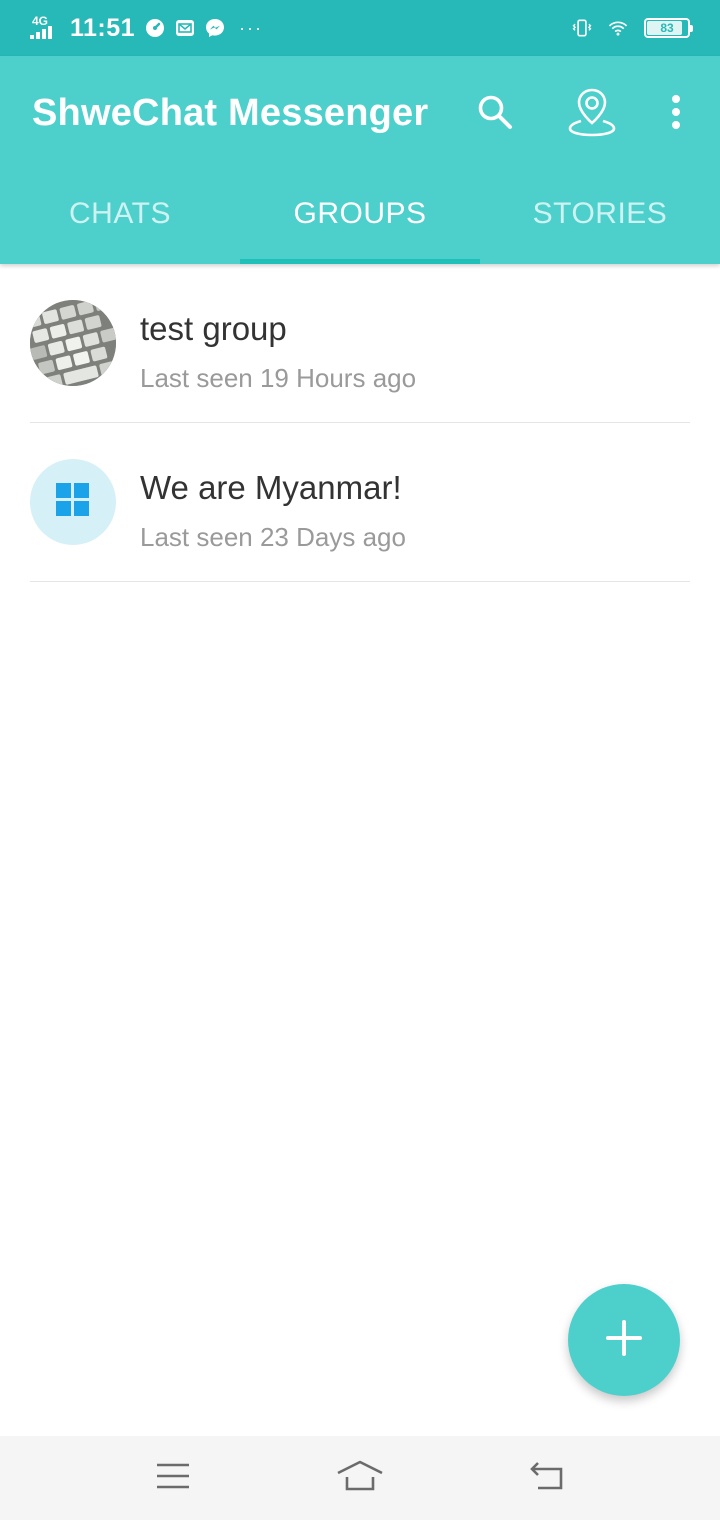 The image size is (720, 1520). I want to click on tab-bar: CHATS GROUPS STORIES, so click(360, 214).